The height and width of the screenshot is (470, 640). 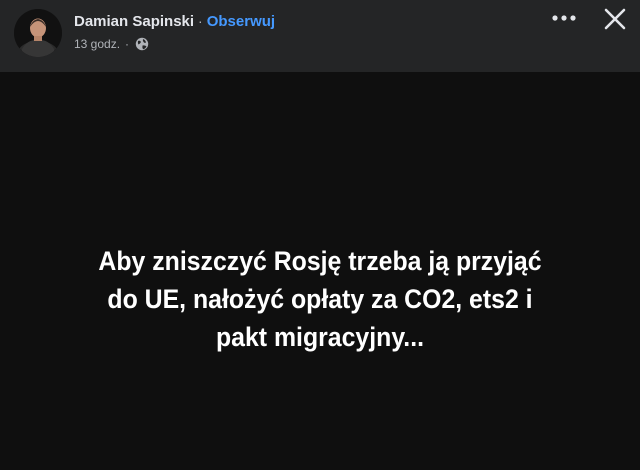 What do you see at coordinates (97, 44) in the screenshot?
I see `post-time: 13 godz.` at bounding box center [97, 44].